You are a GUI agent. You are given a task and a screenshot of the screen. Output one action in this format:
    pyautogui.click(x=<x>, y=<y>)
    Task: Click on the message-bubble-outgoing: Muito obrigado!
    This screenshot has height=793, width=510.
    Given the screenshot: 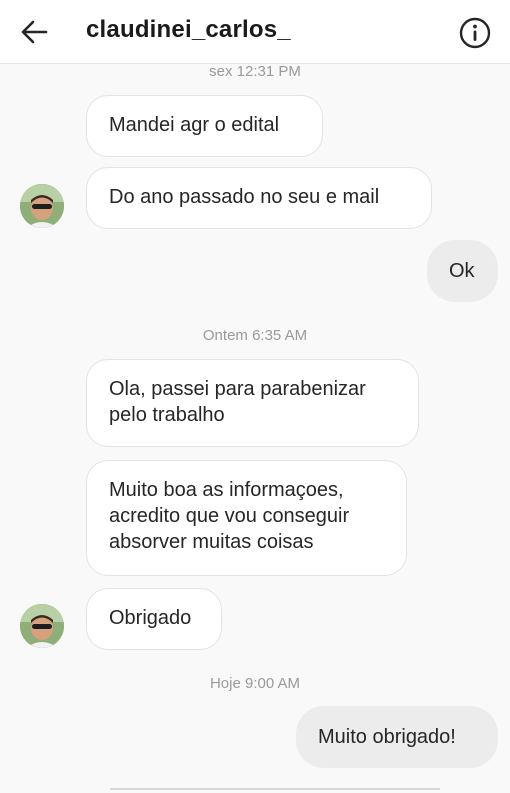 What is the action you would take?
    pyautogui.click(x=397, y=737)
    